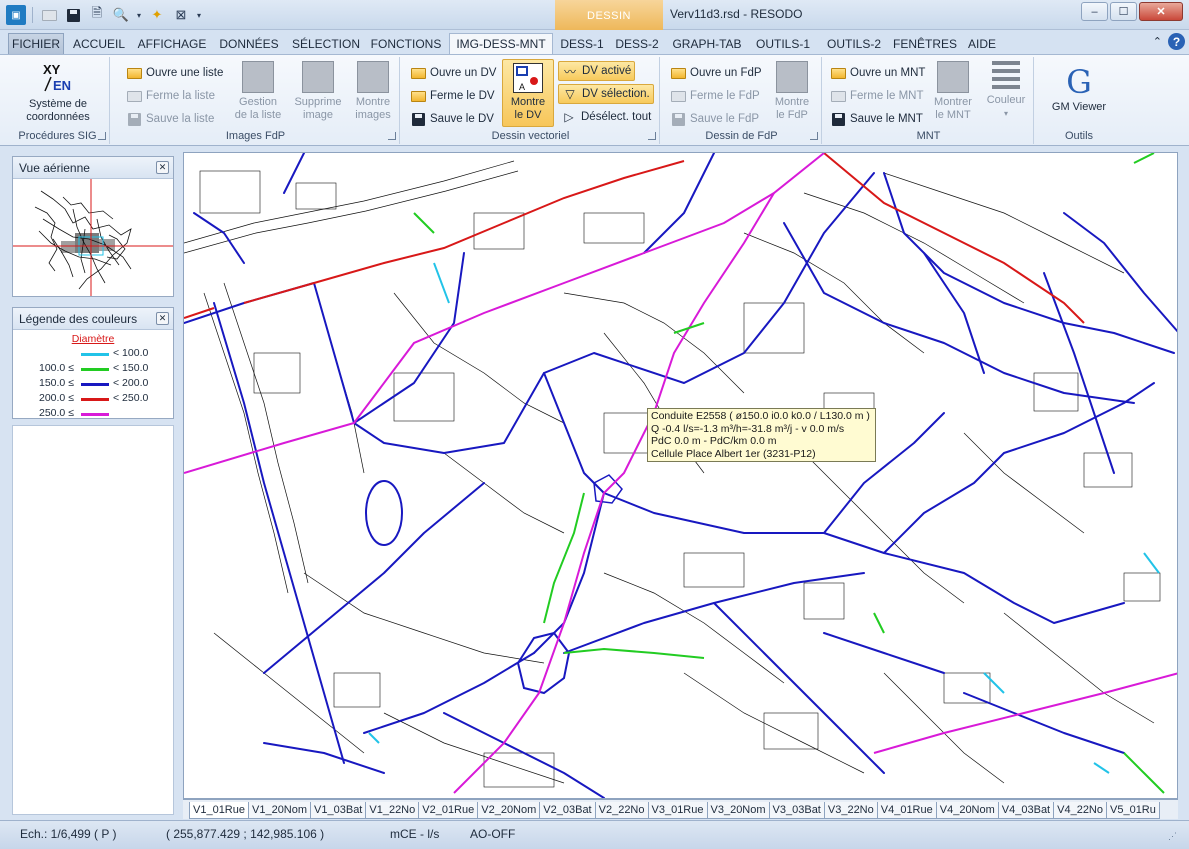 The image size is (1189, 849). What do you see at coordinates (172, 43) in the screenshot?
I see `tab-affichage: AFFICHAGE` at bounding box center [172, 43].